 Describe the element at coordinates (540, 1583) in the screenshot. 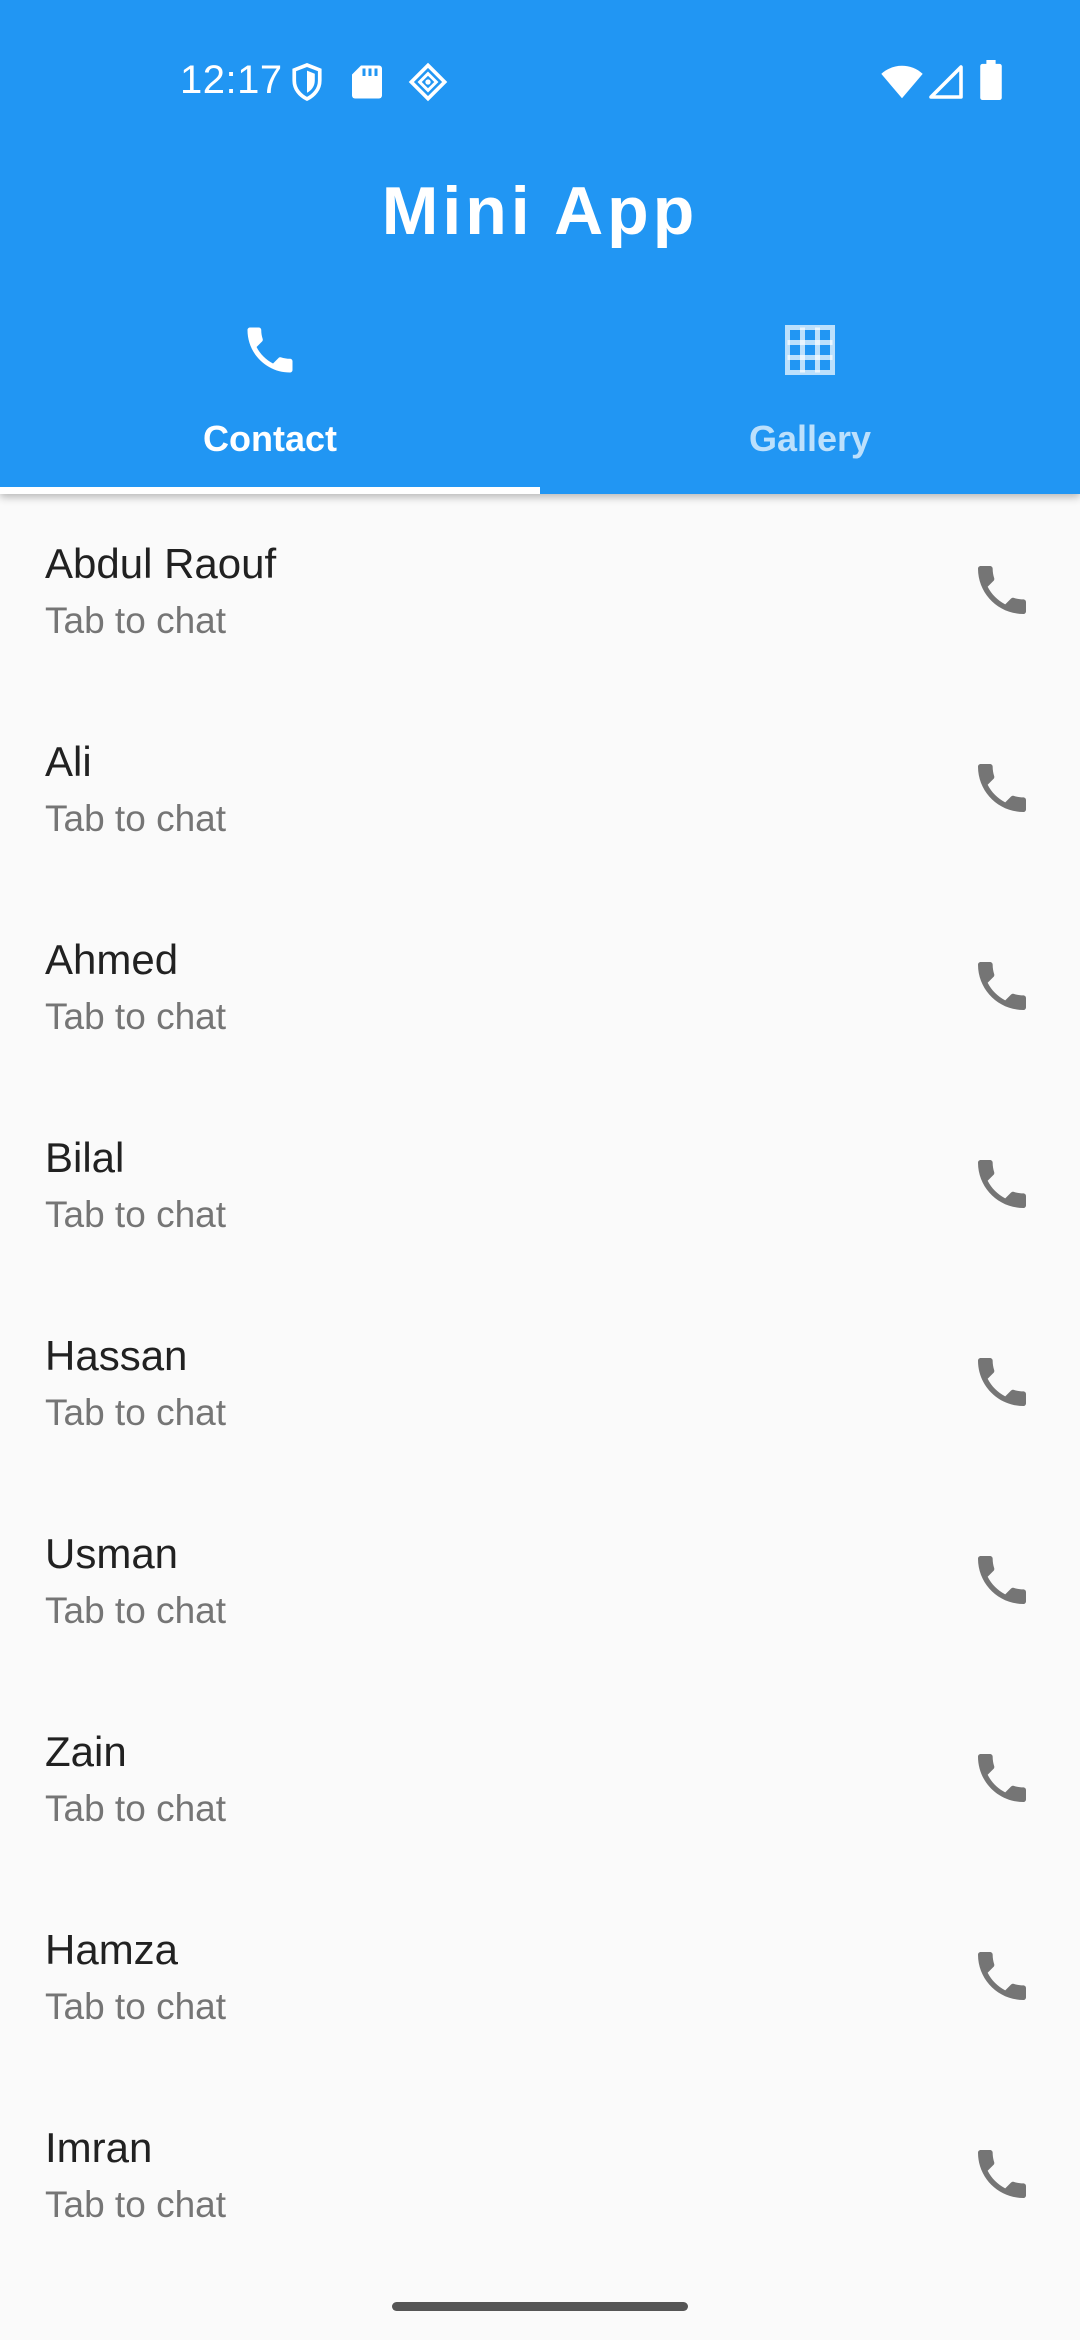

I see `list-item: Usman Tab to chat` at that location.